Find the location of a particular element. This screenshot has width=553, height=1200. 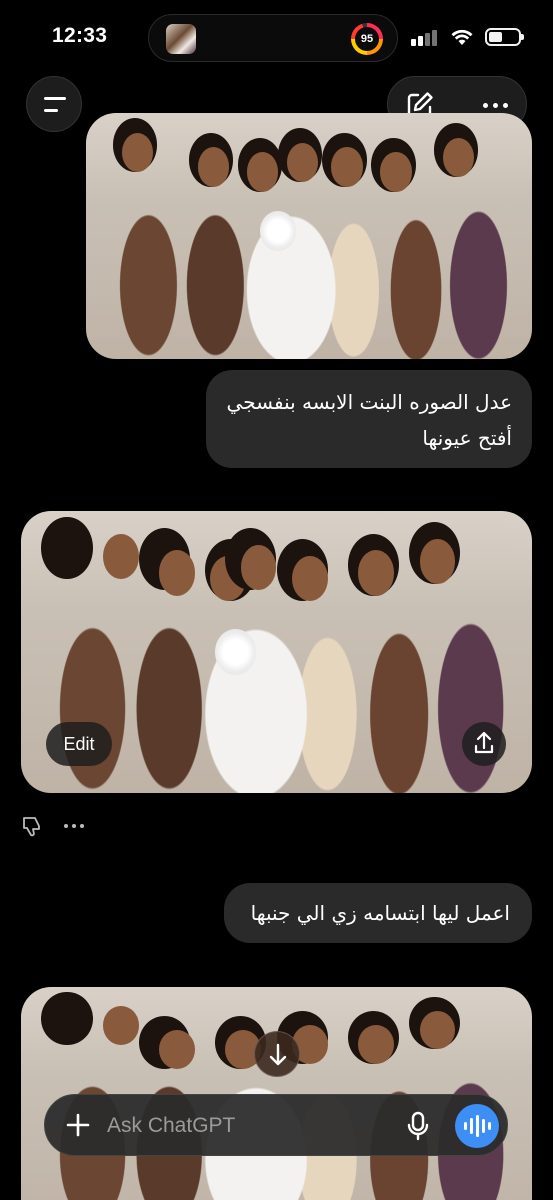

composer is located at coordinates (276, 1125).